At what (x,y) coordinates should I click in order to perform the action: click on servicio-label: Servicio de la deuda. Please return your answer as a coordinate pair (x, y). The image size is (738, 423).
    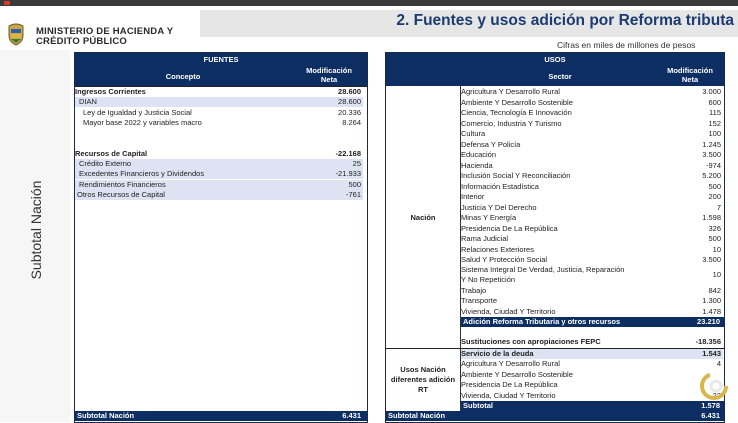
    Looking at the image, I should click on (497, 353).